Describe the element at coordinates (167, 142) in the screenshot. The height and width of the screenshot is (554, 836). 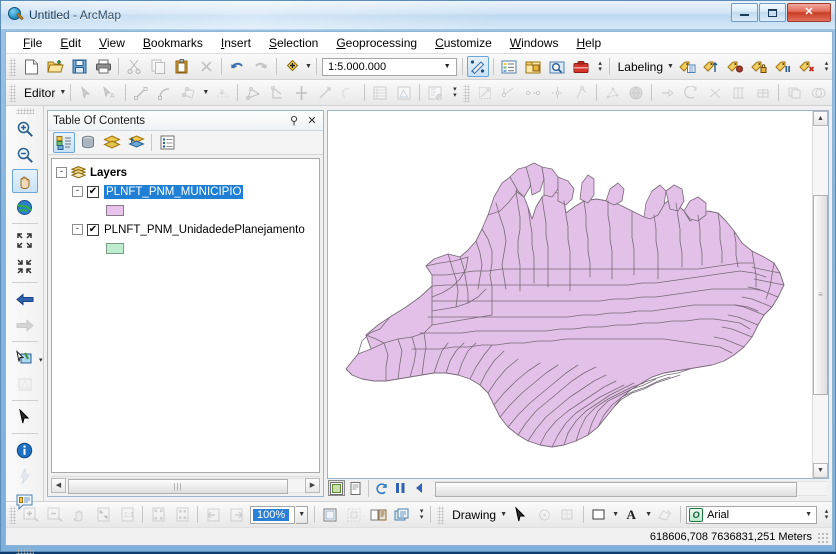
I see `options-icon` at that location.